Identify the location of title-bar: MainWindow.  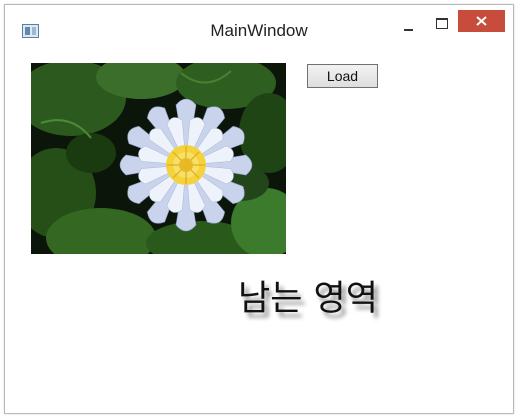
(259, 26).